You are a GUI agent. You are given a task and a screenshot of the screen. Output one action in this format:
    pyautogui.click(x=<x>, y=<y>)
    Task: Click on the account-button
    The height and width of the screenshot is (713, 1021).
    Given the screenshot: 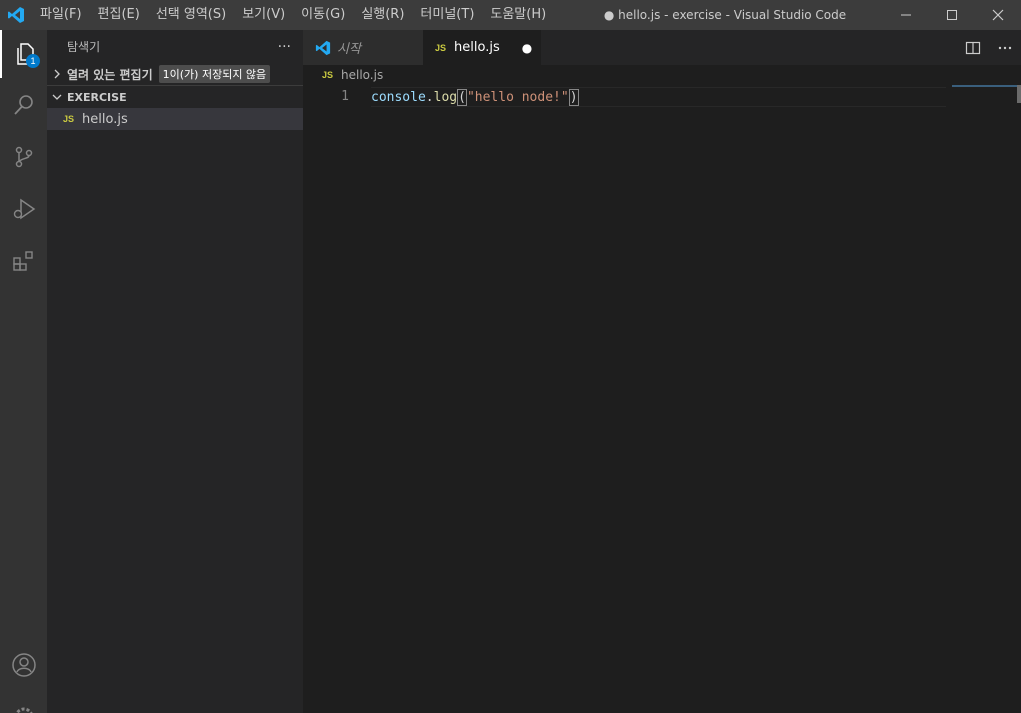 What is the action you would take?
    pyautogui.click(x=23, y=665)
    